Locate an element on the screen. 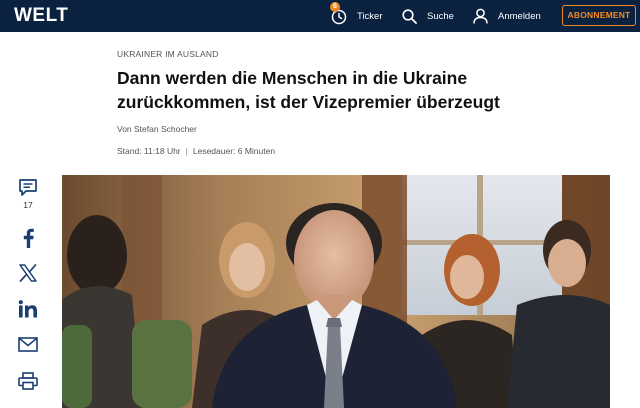 This screenshot has width=640, height=408. print-icon is located at coordinates (28, 381).